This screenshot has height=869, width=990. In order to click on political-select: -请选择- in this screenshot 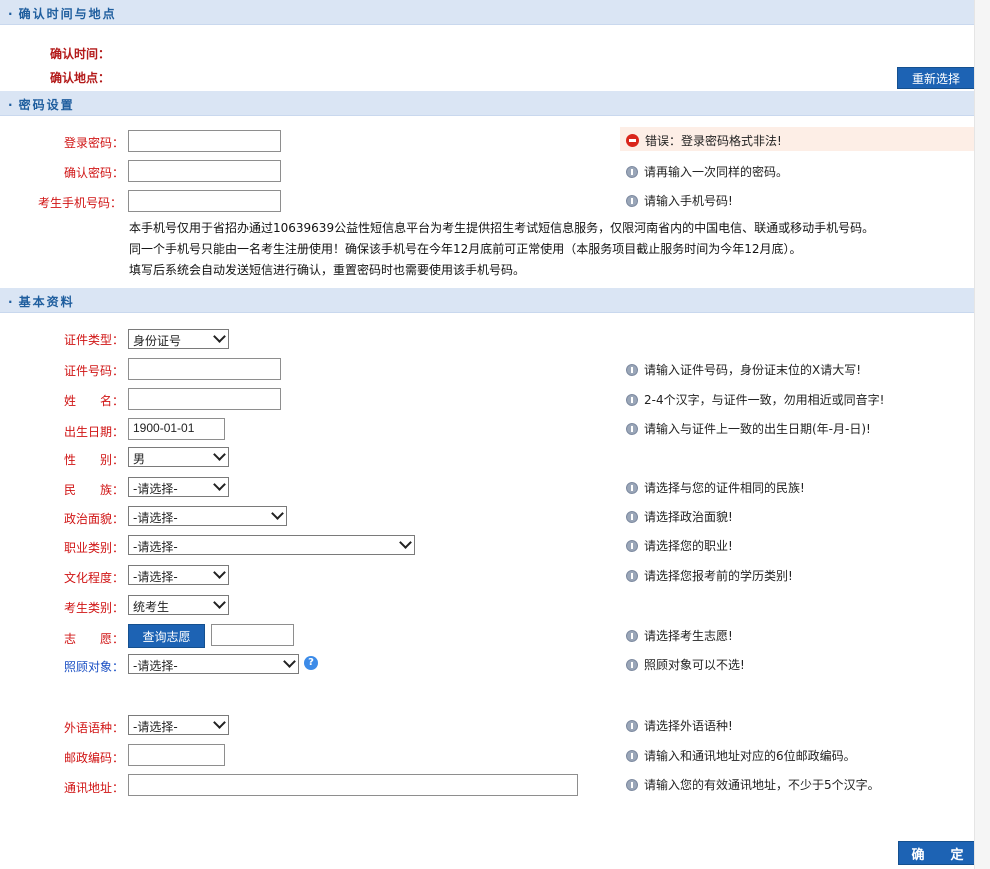, I will do `click(207, 516)`.